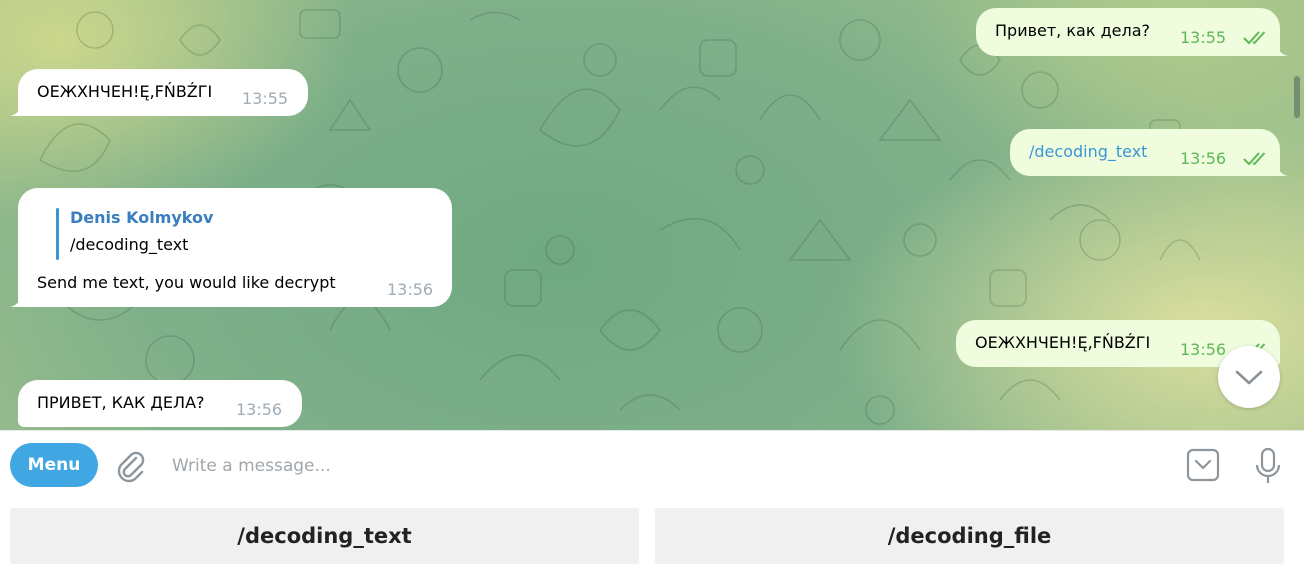 The width and height of the screenshot is (1304, 574). I want to click on message-command-link: /decoding_text, so click(1088, 151).